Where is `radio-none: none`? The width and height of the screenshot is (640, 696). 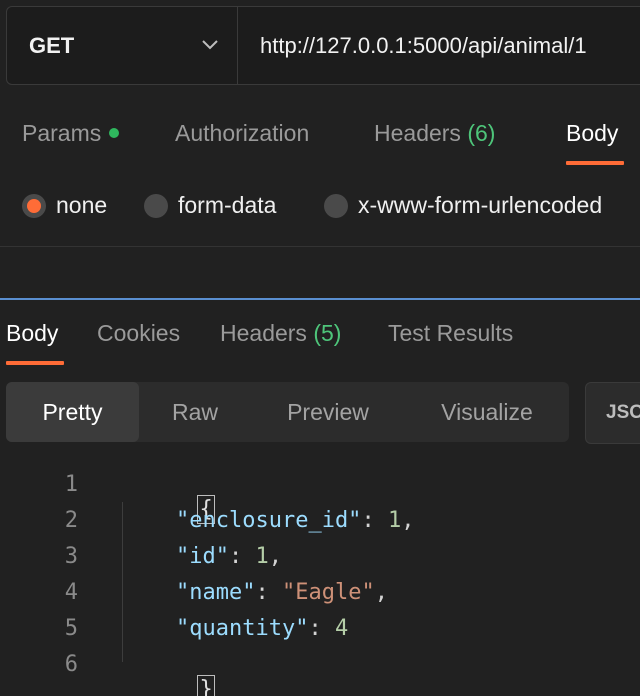 radio-none: none is located at coordinates (64, 205).